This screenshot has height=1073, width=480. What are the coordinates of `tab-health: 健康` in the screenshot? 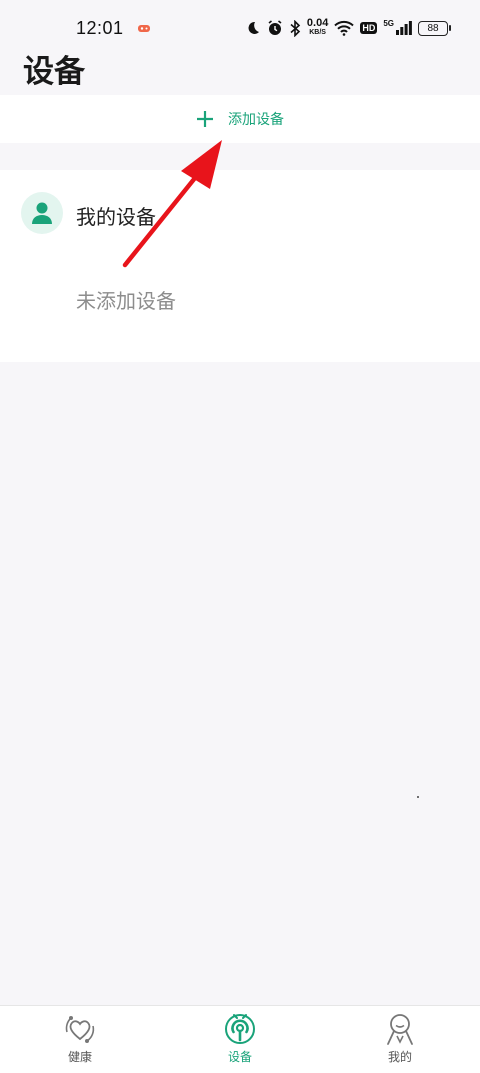 It's located at (80, 1039).